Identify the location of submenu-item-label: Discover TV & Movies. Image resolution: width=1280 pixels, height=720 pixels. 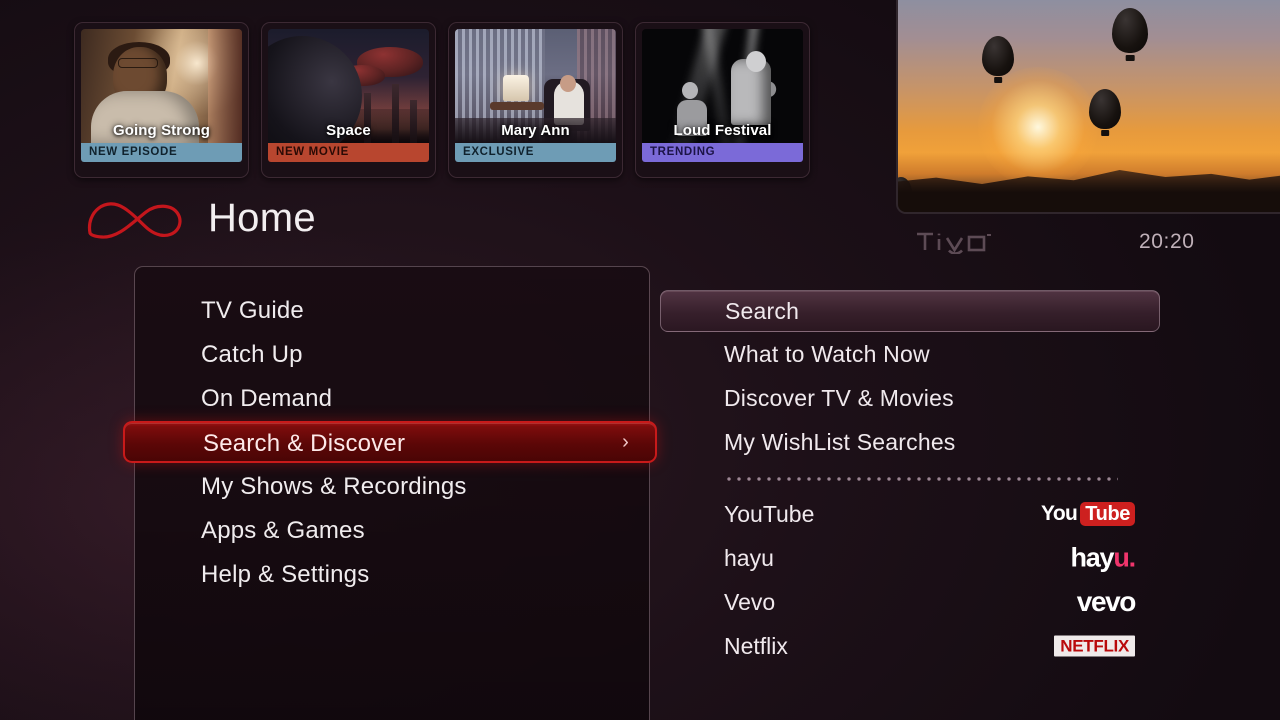
(839, 398).